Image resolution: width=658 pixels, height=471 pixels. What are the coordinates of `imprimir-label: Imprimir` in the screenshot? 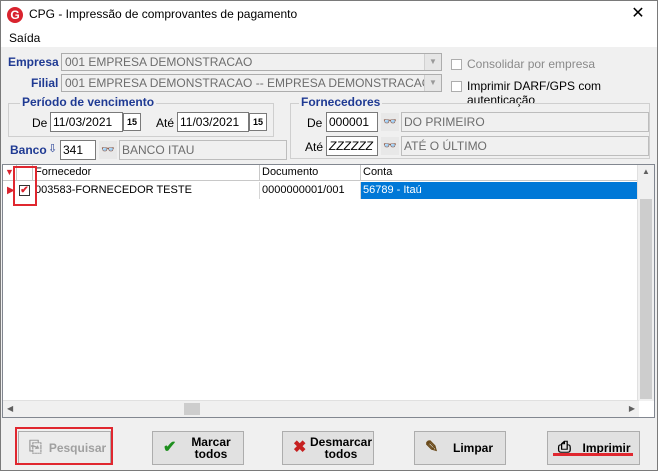 It's located at (606, 448).